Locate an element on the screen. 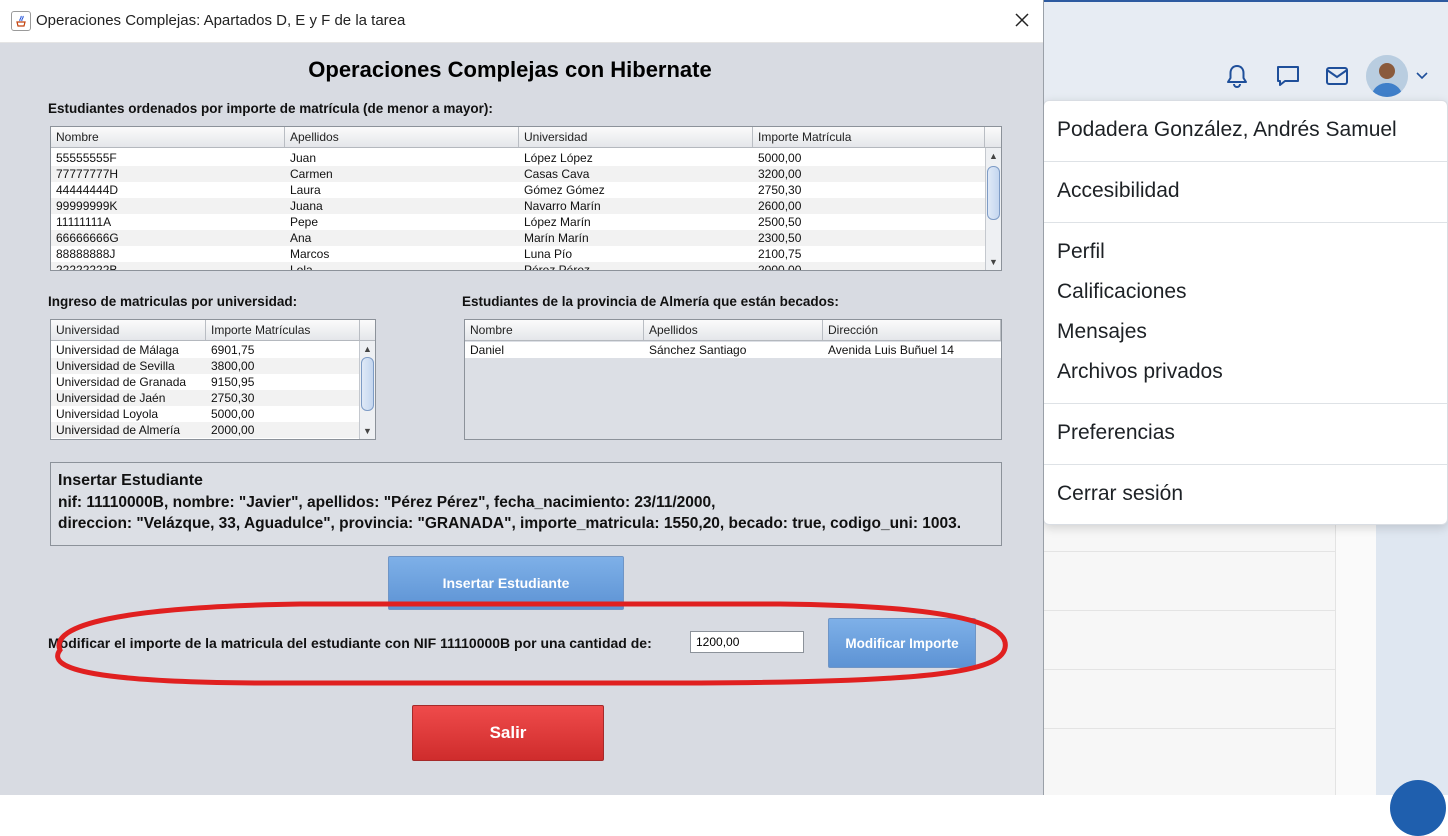  university-income-label: Ingreso de matriculas por universidad: is located at coordinates (173, 301).